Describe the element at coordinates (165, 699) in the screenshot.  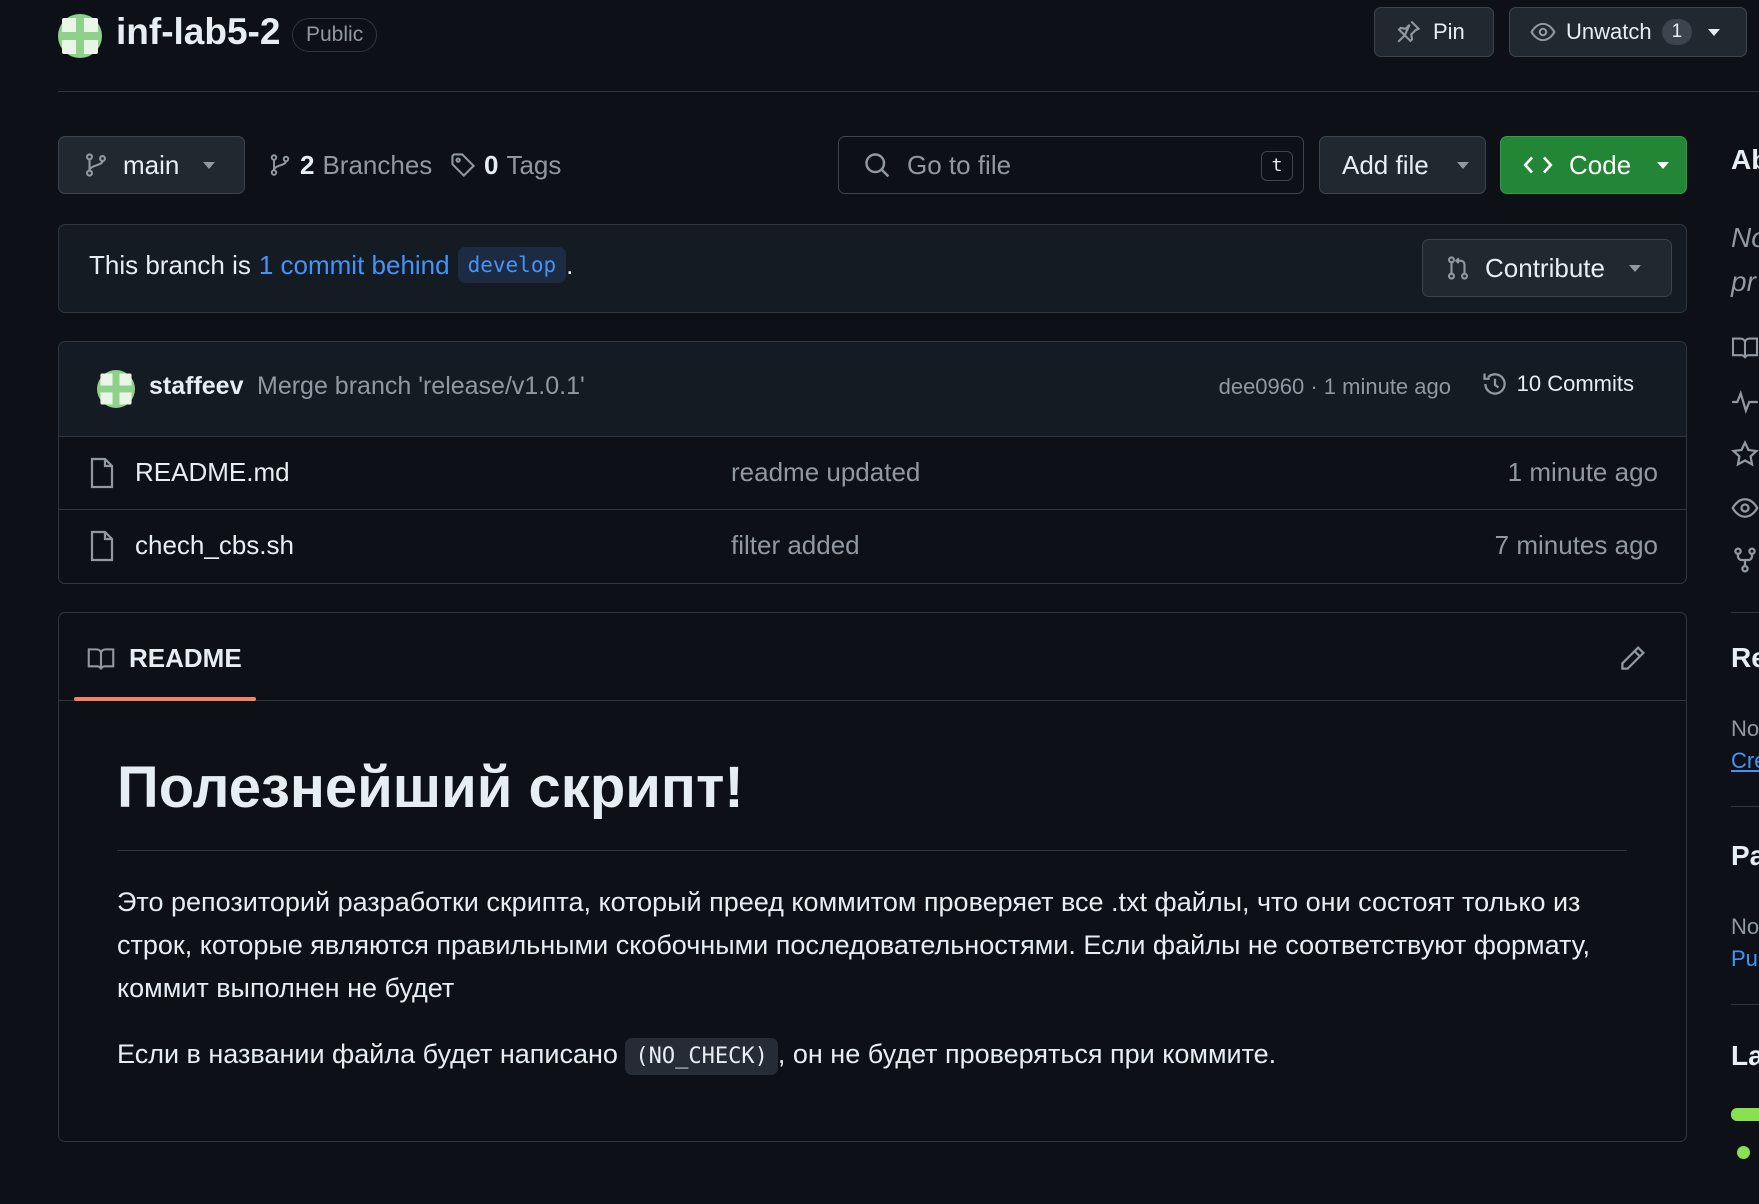
I see `active-tab-indicator` at that location.